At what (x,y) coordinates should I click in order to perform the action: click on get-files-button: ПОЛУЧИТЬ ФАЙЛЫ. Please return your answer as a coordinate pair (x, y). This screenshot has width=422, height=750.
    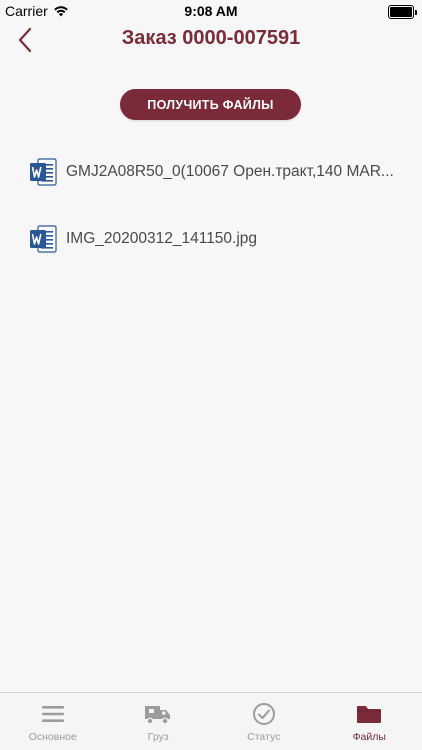
    Looking at the image, I should click on (210, 104).